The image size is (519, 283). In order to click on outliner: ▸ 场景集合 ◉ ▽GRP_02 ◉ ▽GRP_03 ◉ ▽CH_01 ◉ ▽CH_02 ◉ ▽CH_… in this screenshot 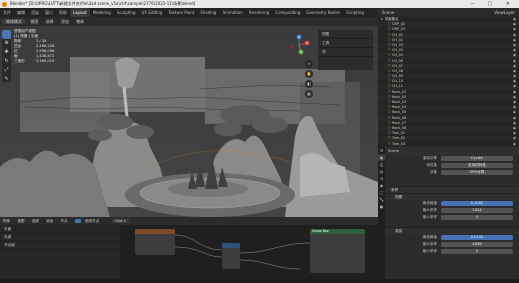, I will do `click(448, 82)`.